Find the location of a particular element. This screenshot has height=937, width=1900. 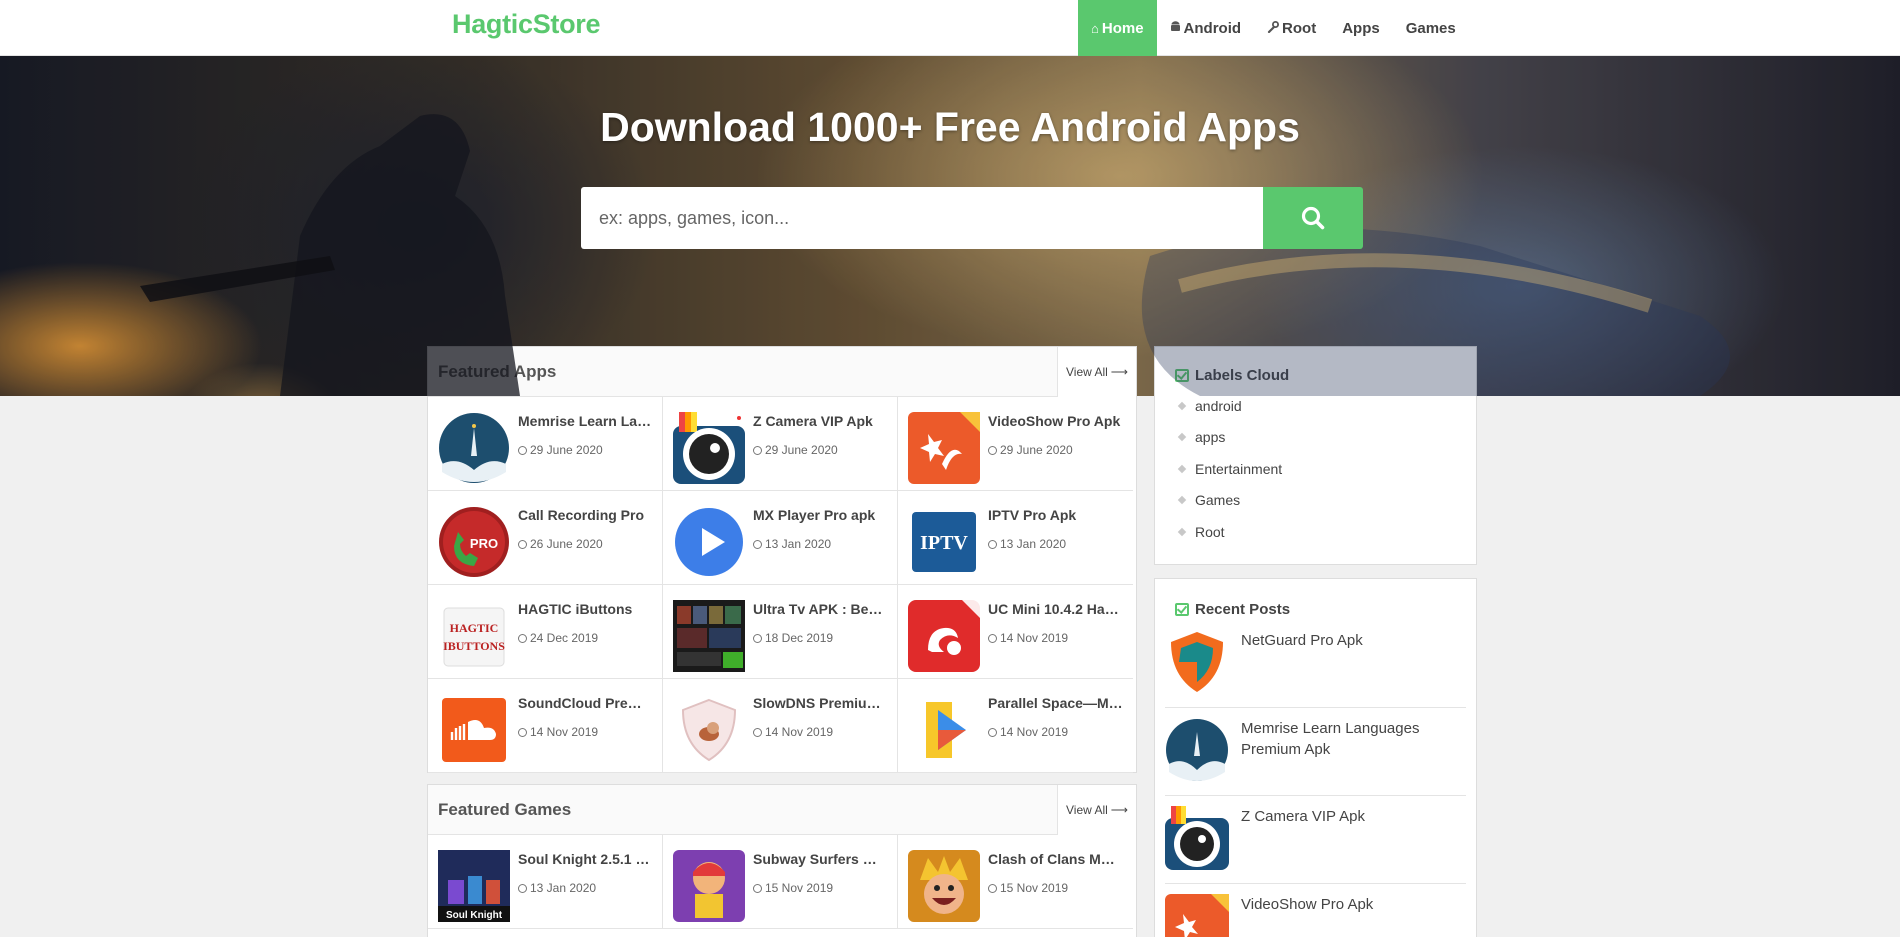

nav-apps: Apps is located at coordinates (1361, 28).